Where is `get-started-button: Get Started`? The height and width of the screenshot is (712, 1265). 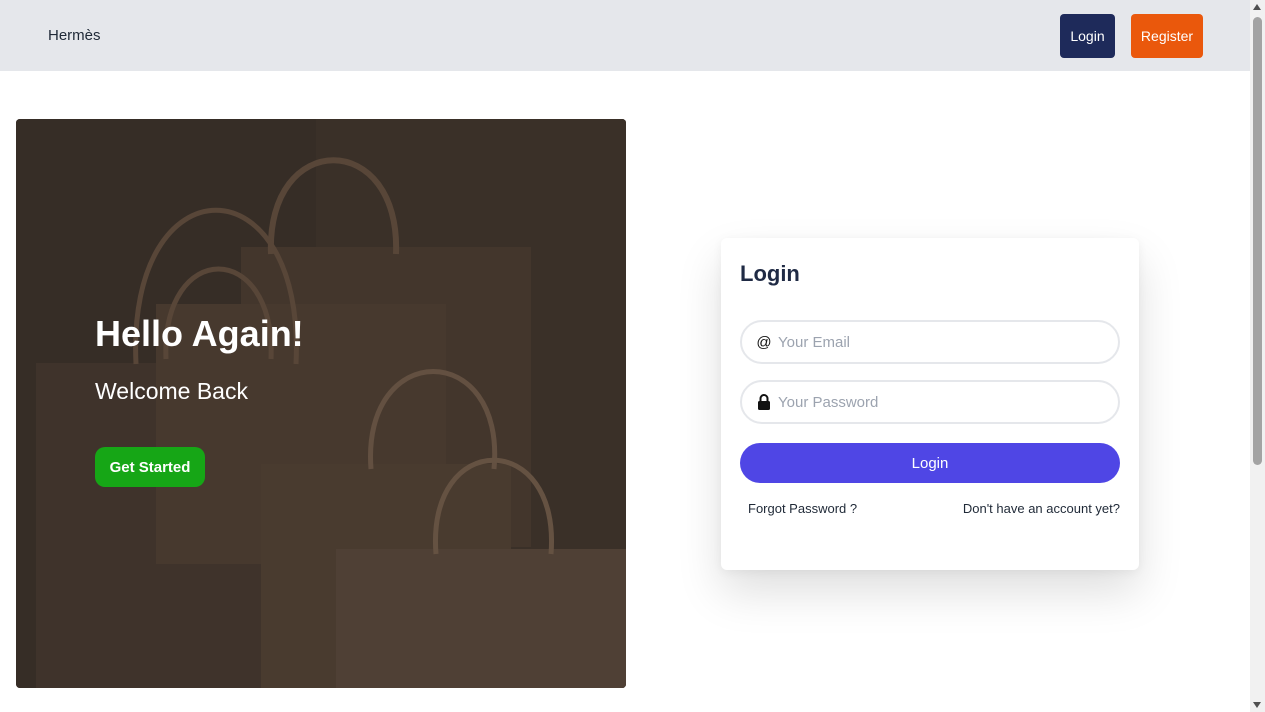 get-started-button: Get Started is located at coordinates (150, 467).